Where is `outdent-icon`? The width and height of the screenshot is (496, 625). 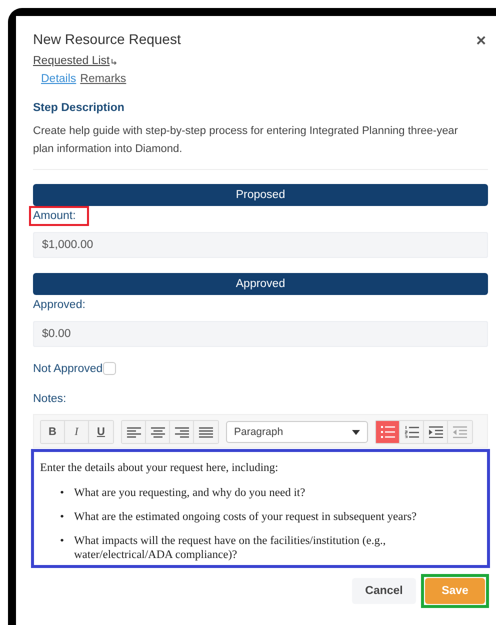
outdent-icon is located at coordinates (460, 432).